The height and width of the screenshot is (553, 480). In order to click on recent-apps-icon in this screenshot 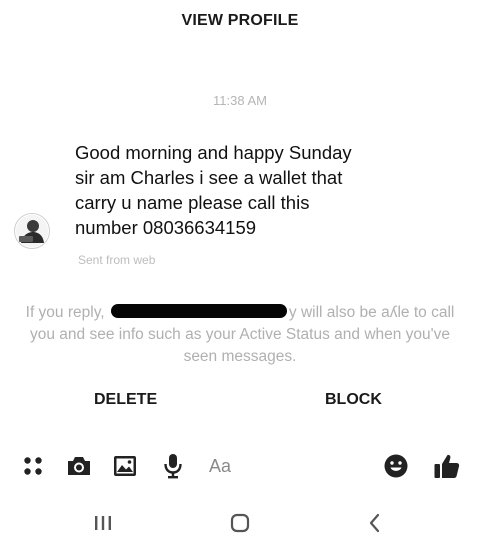, I will do `click(103, 523)`.